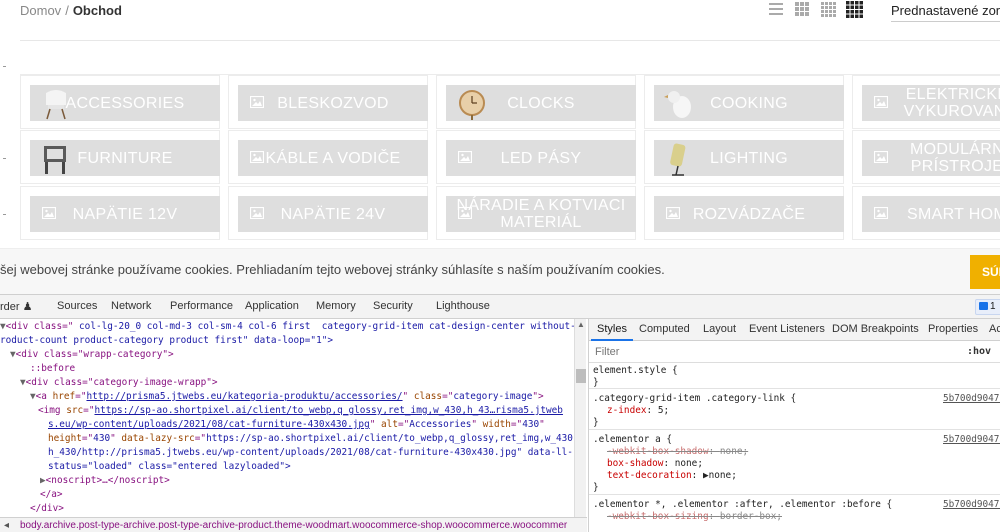  Describe the element at coordinates (695, 398) in the screenshot. I see `rule-selector: .category-grid-item .category-link {` at that location.